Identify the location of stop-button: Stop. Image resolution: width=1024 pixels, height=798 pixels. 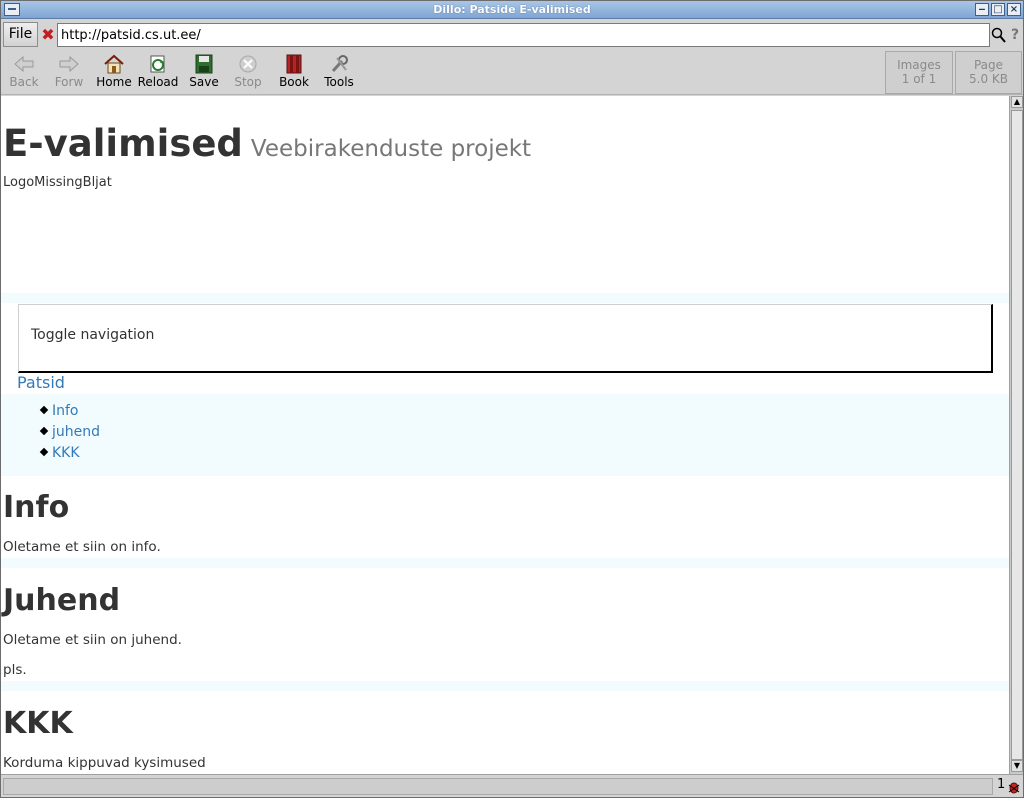
(248, 72).